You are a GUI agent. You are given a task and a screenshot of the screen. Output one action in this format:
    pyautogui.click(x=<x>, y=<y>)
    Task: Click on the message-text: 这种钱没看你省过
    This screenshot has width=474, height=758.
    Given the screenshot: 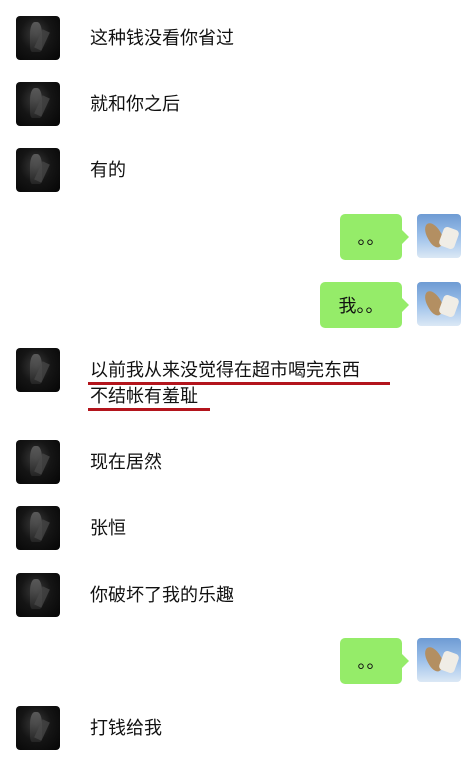 What is the action you would take?
    pyautogui.click(x=162, y=38)
    